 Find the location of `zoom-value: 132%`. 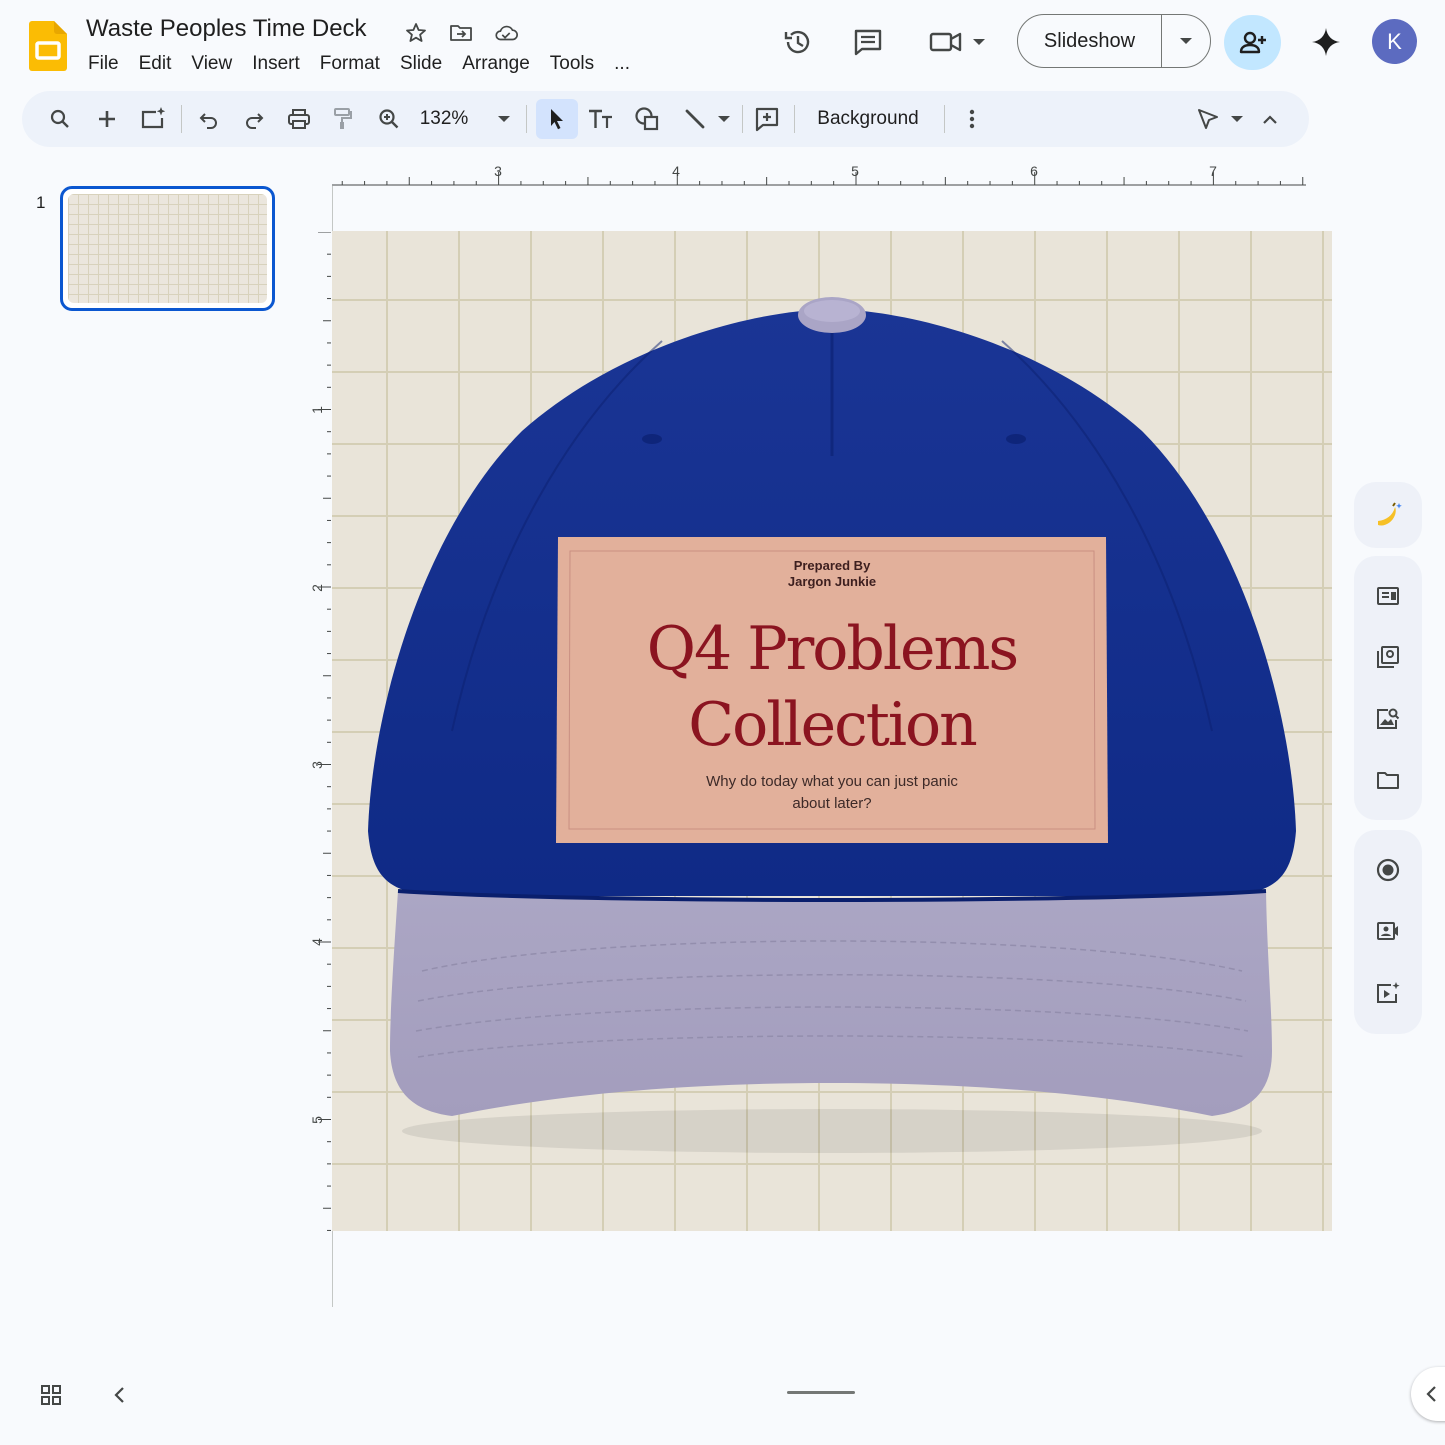

zoom-value: 132% is located at coordinates (444, 119).